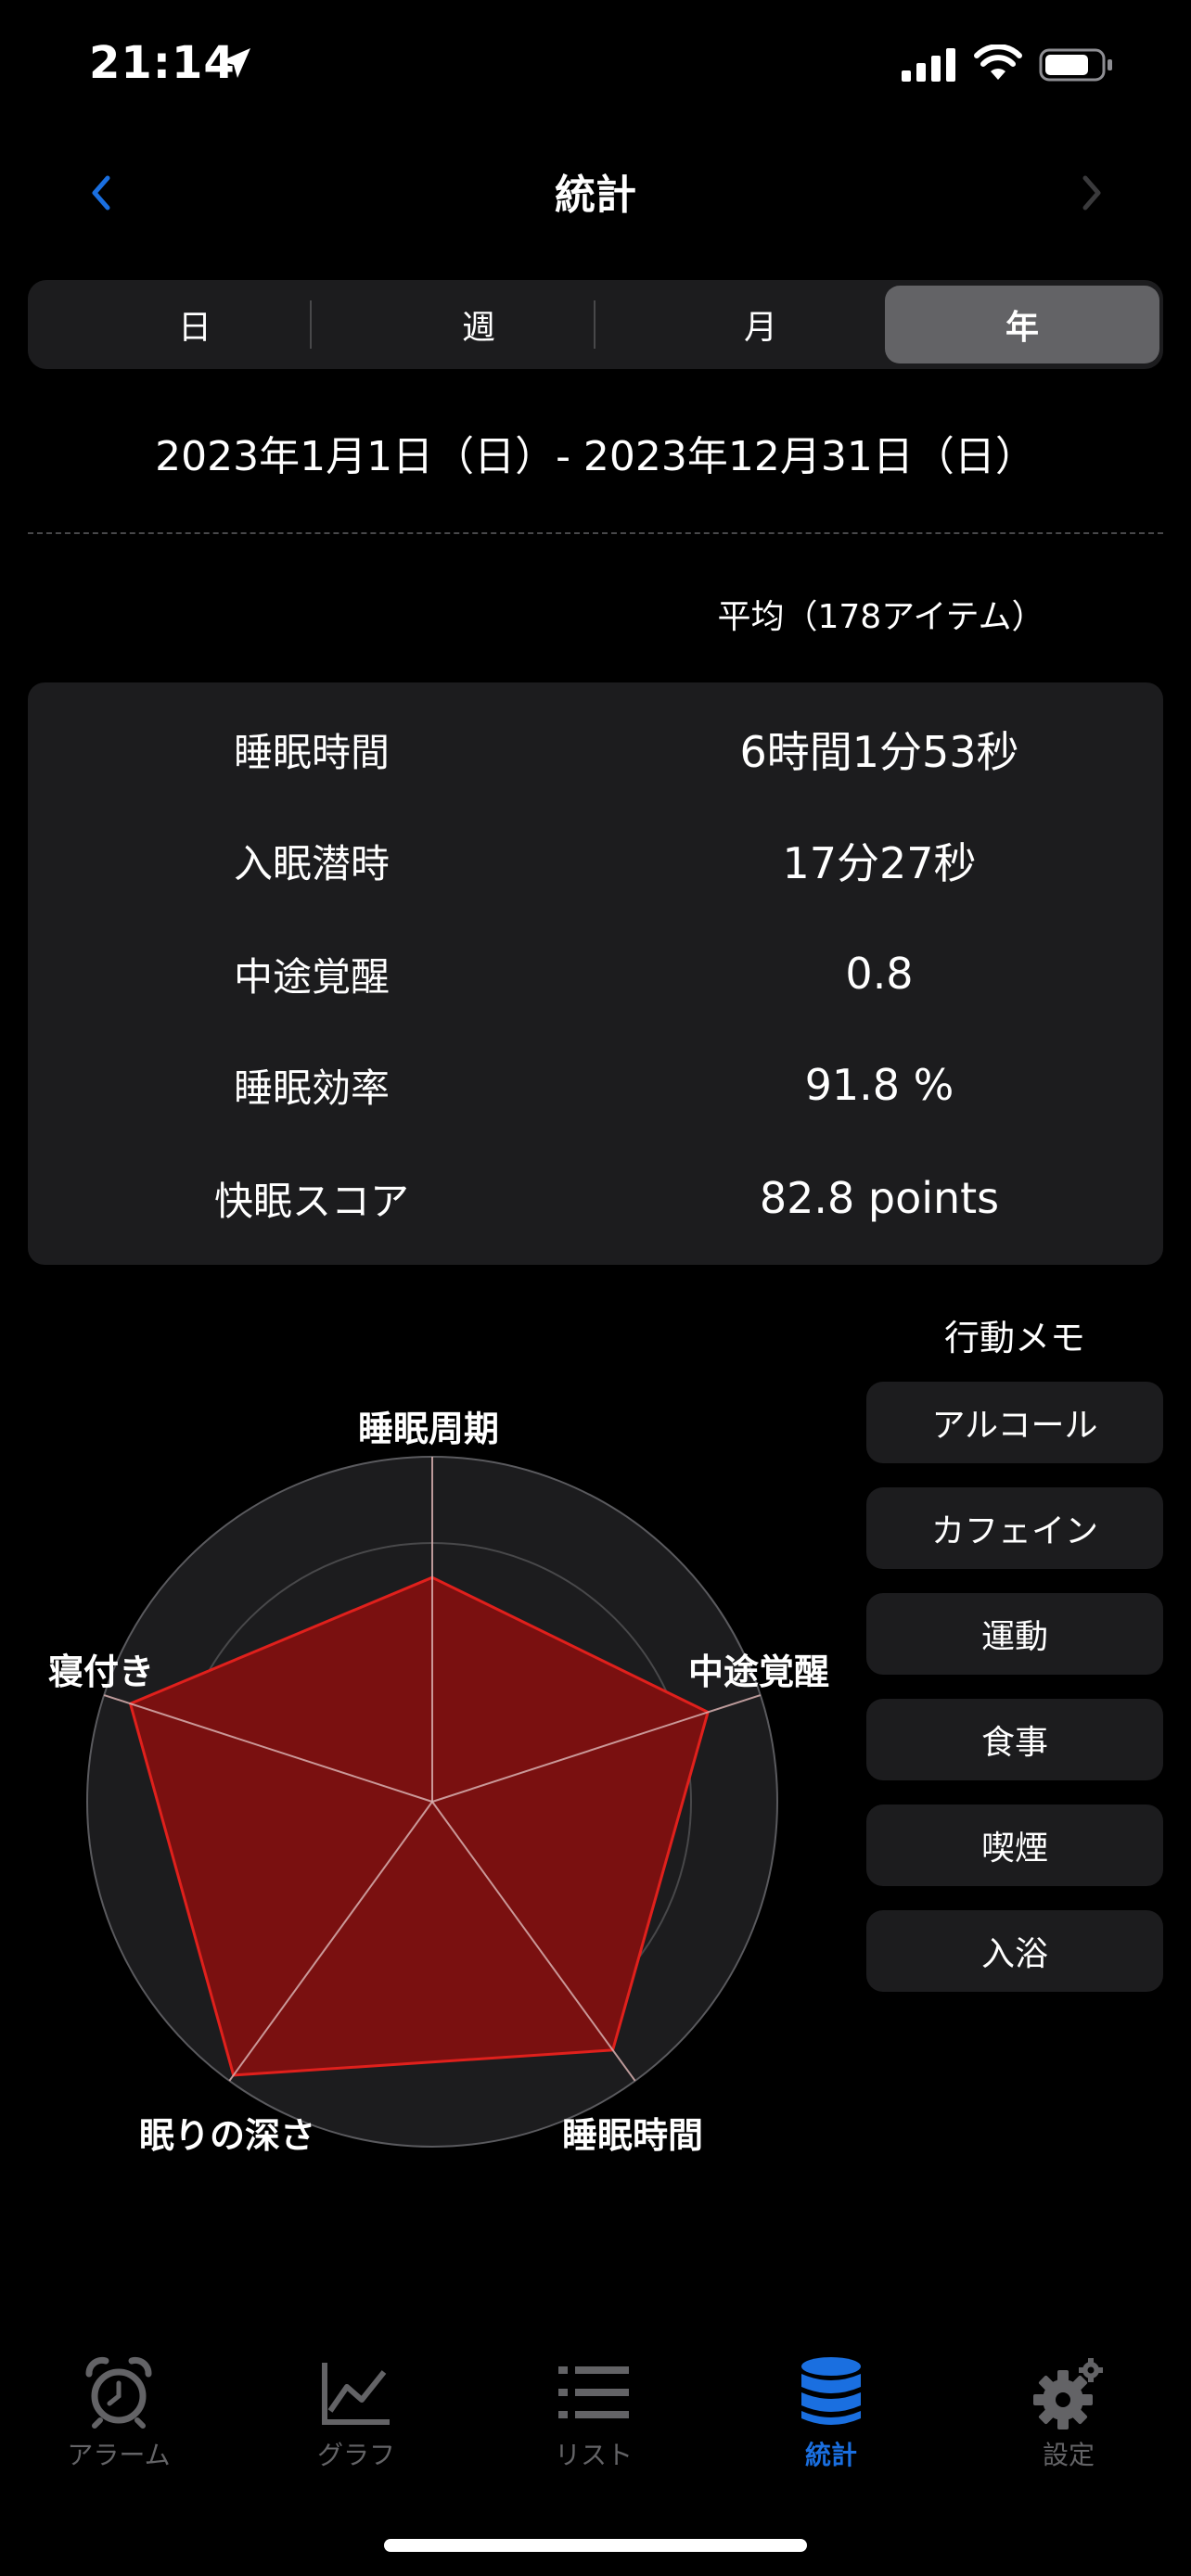 Image resolution: width=1191 pixels, height=2576 pixels. What do you see at coordinates (119, 2455) in the screenshot?
I see `tab-label: アラーム` at bounding box center [119, 2455].